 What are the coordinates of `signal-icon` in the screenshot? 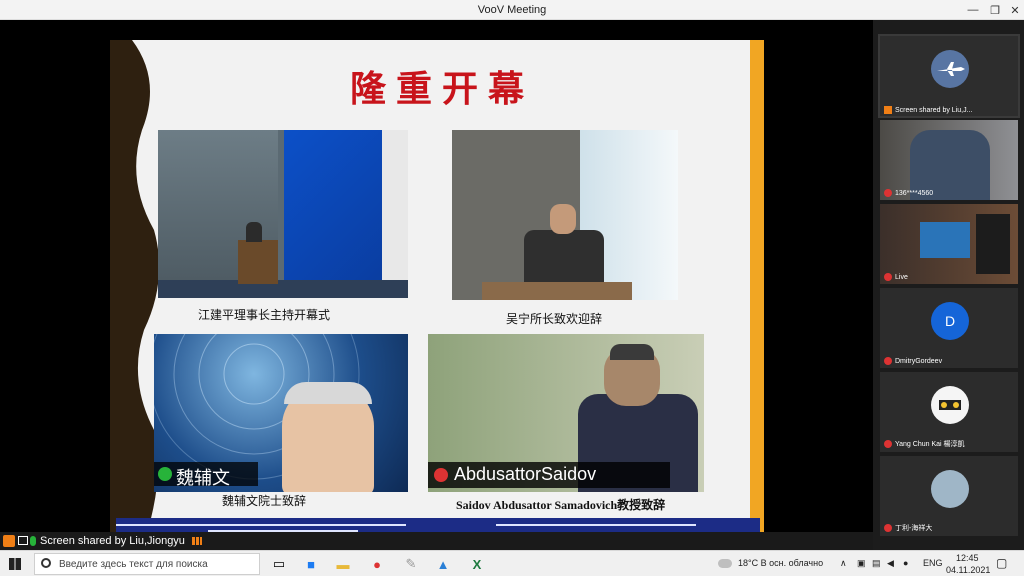 It's located at (197, 541).